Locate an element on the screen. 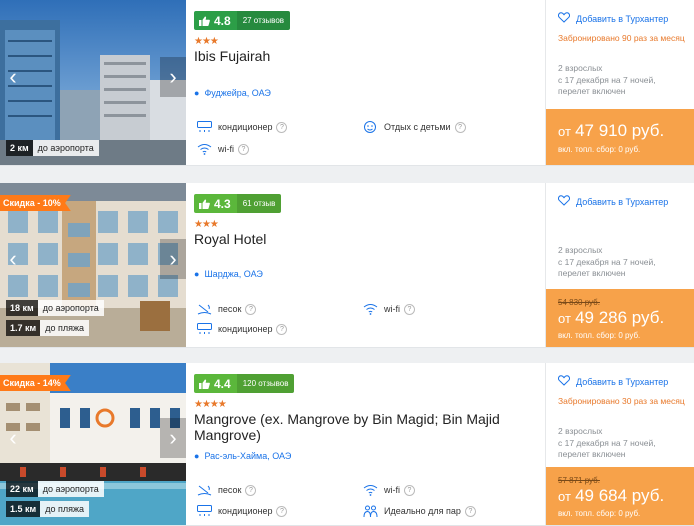  amenity: Отдых с детьми ? is located at coordinates (414, 127).